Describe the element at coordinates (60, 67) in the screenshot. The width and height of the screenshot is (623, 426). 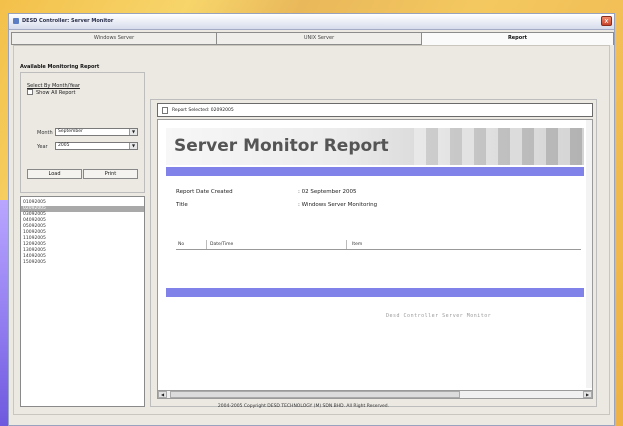
I see `section-title: Available Monitoring Report` at that location.